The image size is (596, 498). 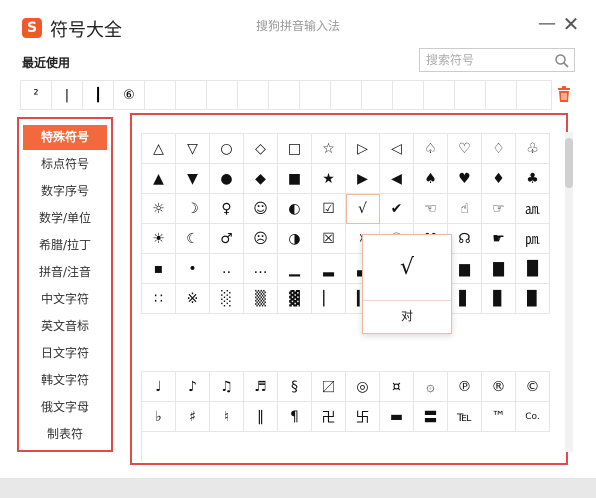 What do you see at coordinates (329, 239) in the screenshot?
I see `symbol-cell: ☒` at bounding box center [329, 239].